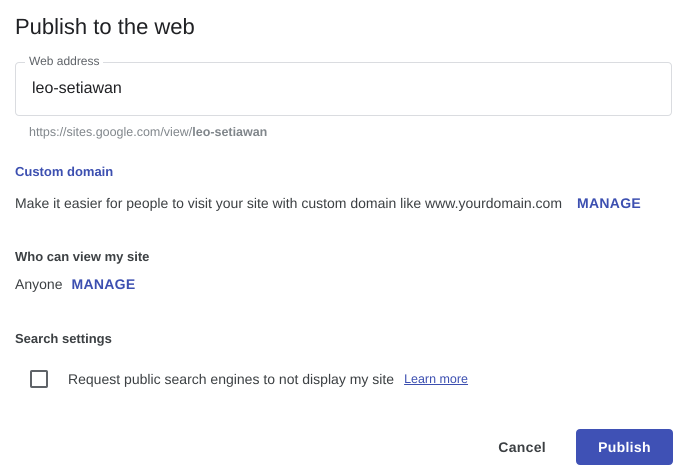 This screenshot has height=474, width=688. Describe the element at coordinates (105, 27) in the screenshot. I see `dialog-title: Publish to the web` at that location.